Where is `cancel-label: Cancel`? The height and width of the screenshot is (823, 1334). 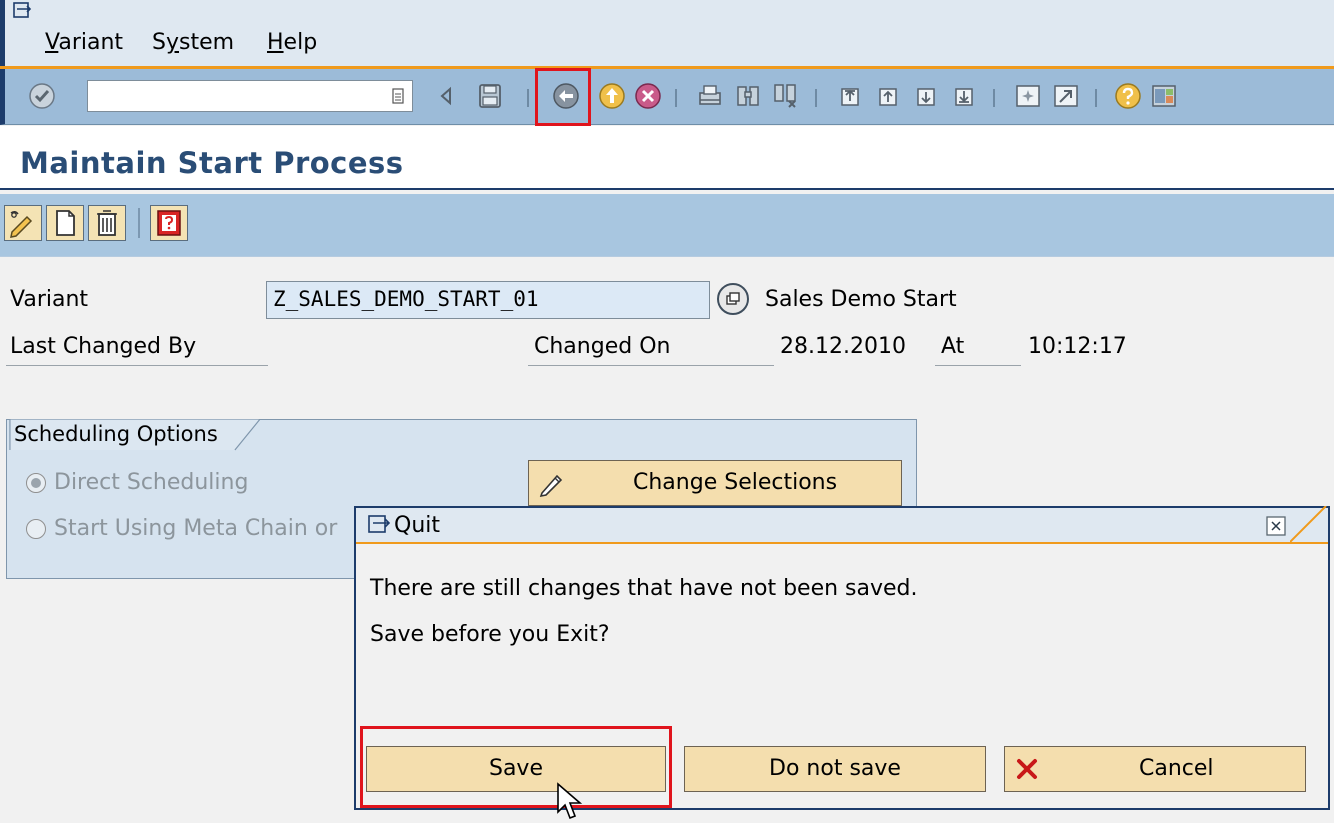
cancel-label: Cancel is located at coordinates (1176, 768).